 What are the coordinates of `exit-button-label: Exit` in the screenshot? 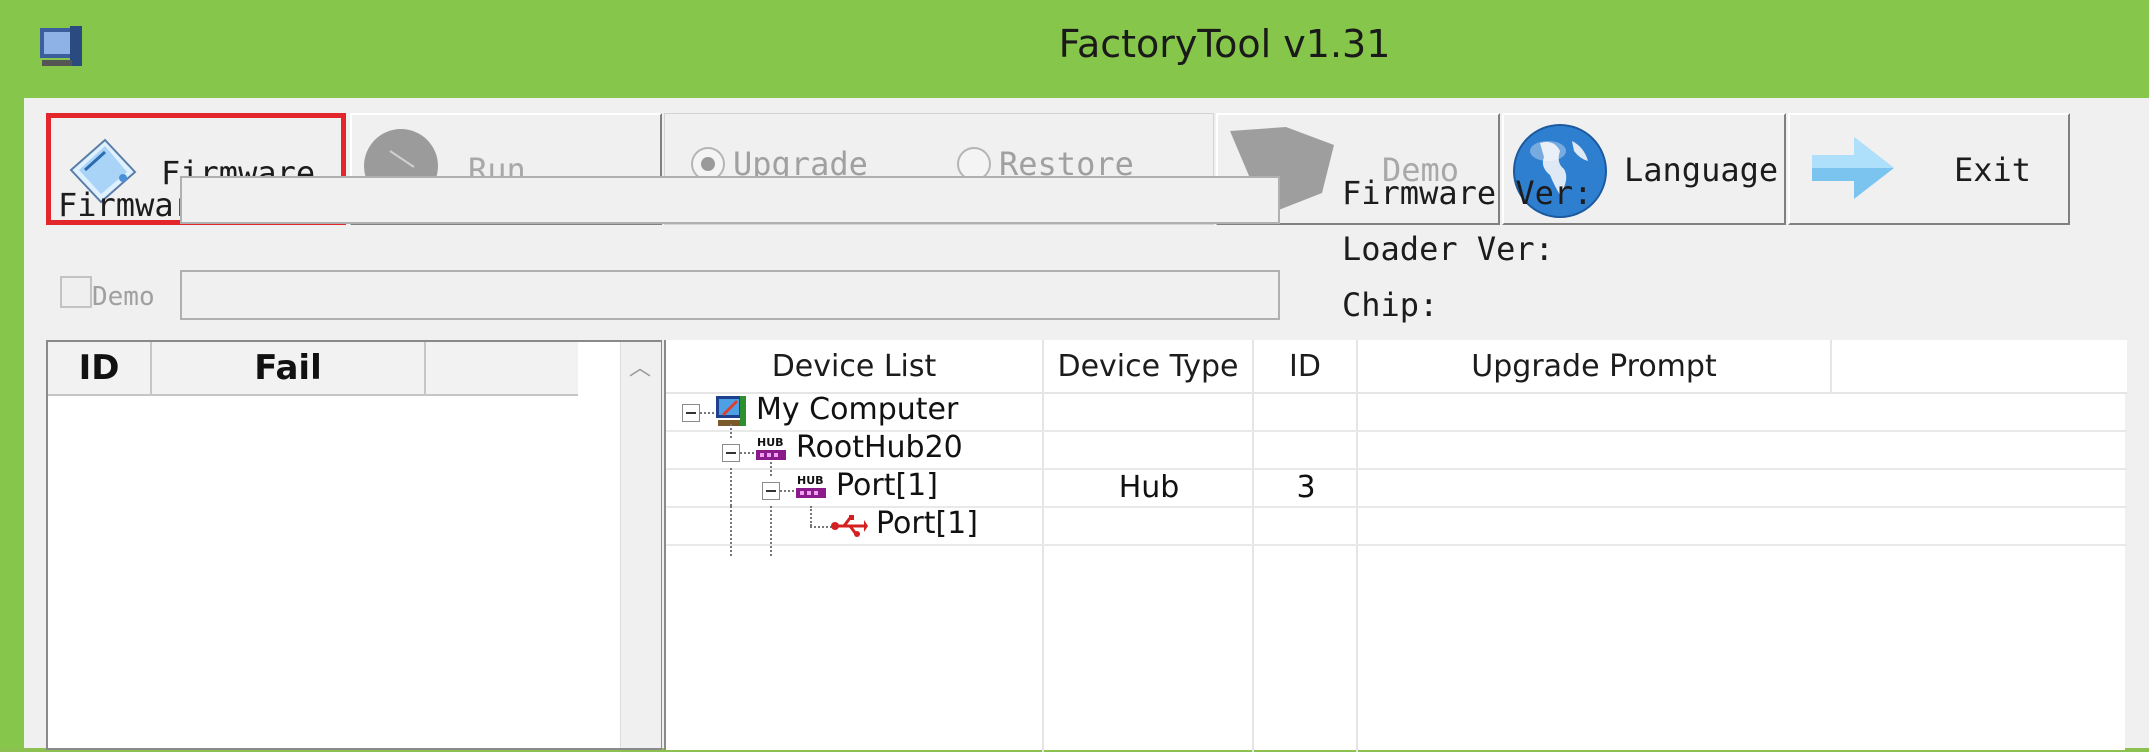 It's located at (1993, 170).